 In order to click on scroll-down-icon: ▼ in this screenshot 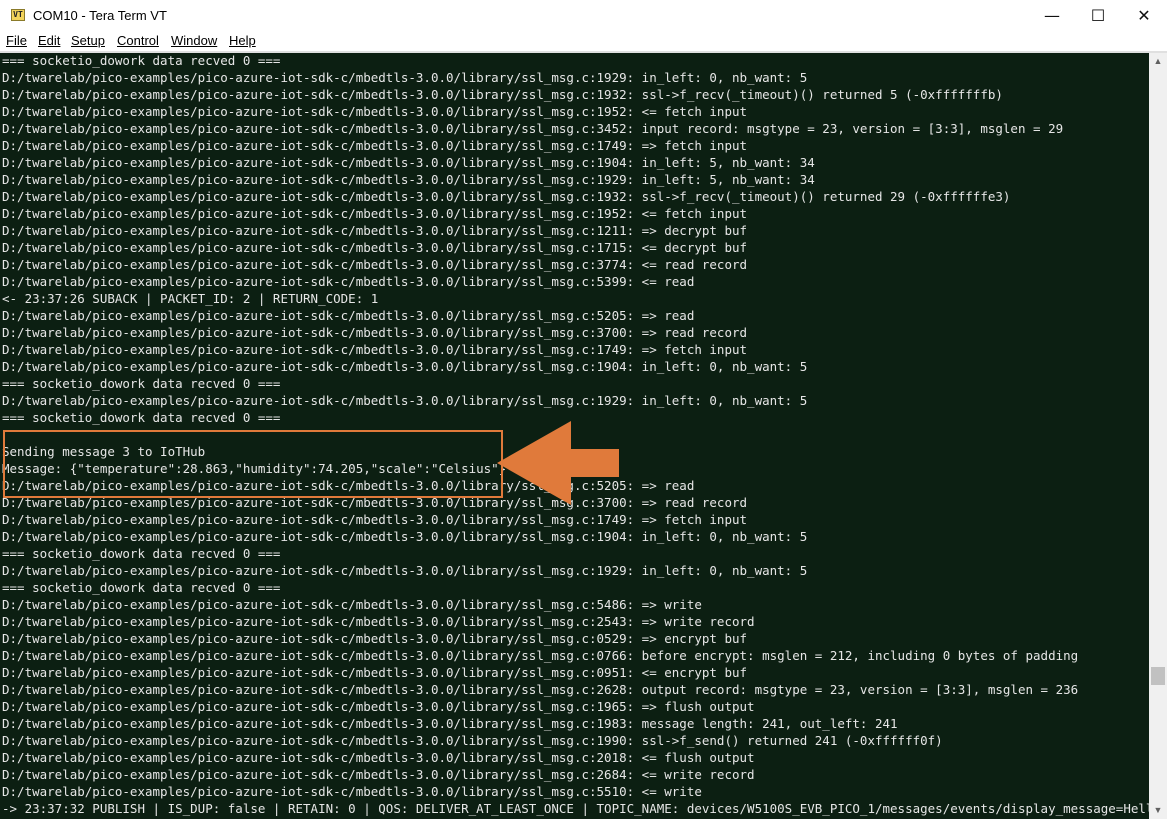, I will do `click(1158, 810)`.